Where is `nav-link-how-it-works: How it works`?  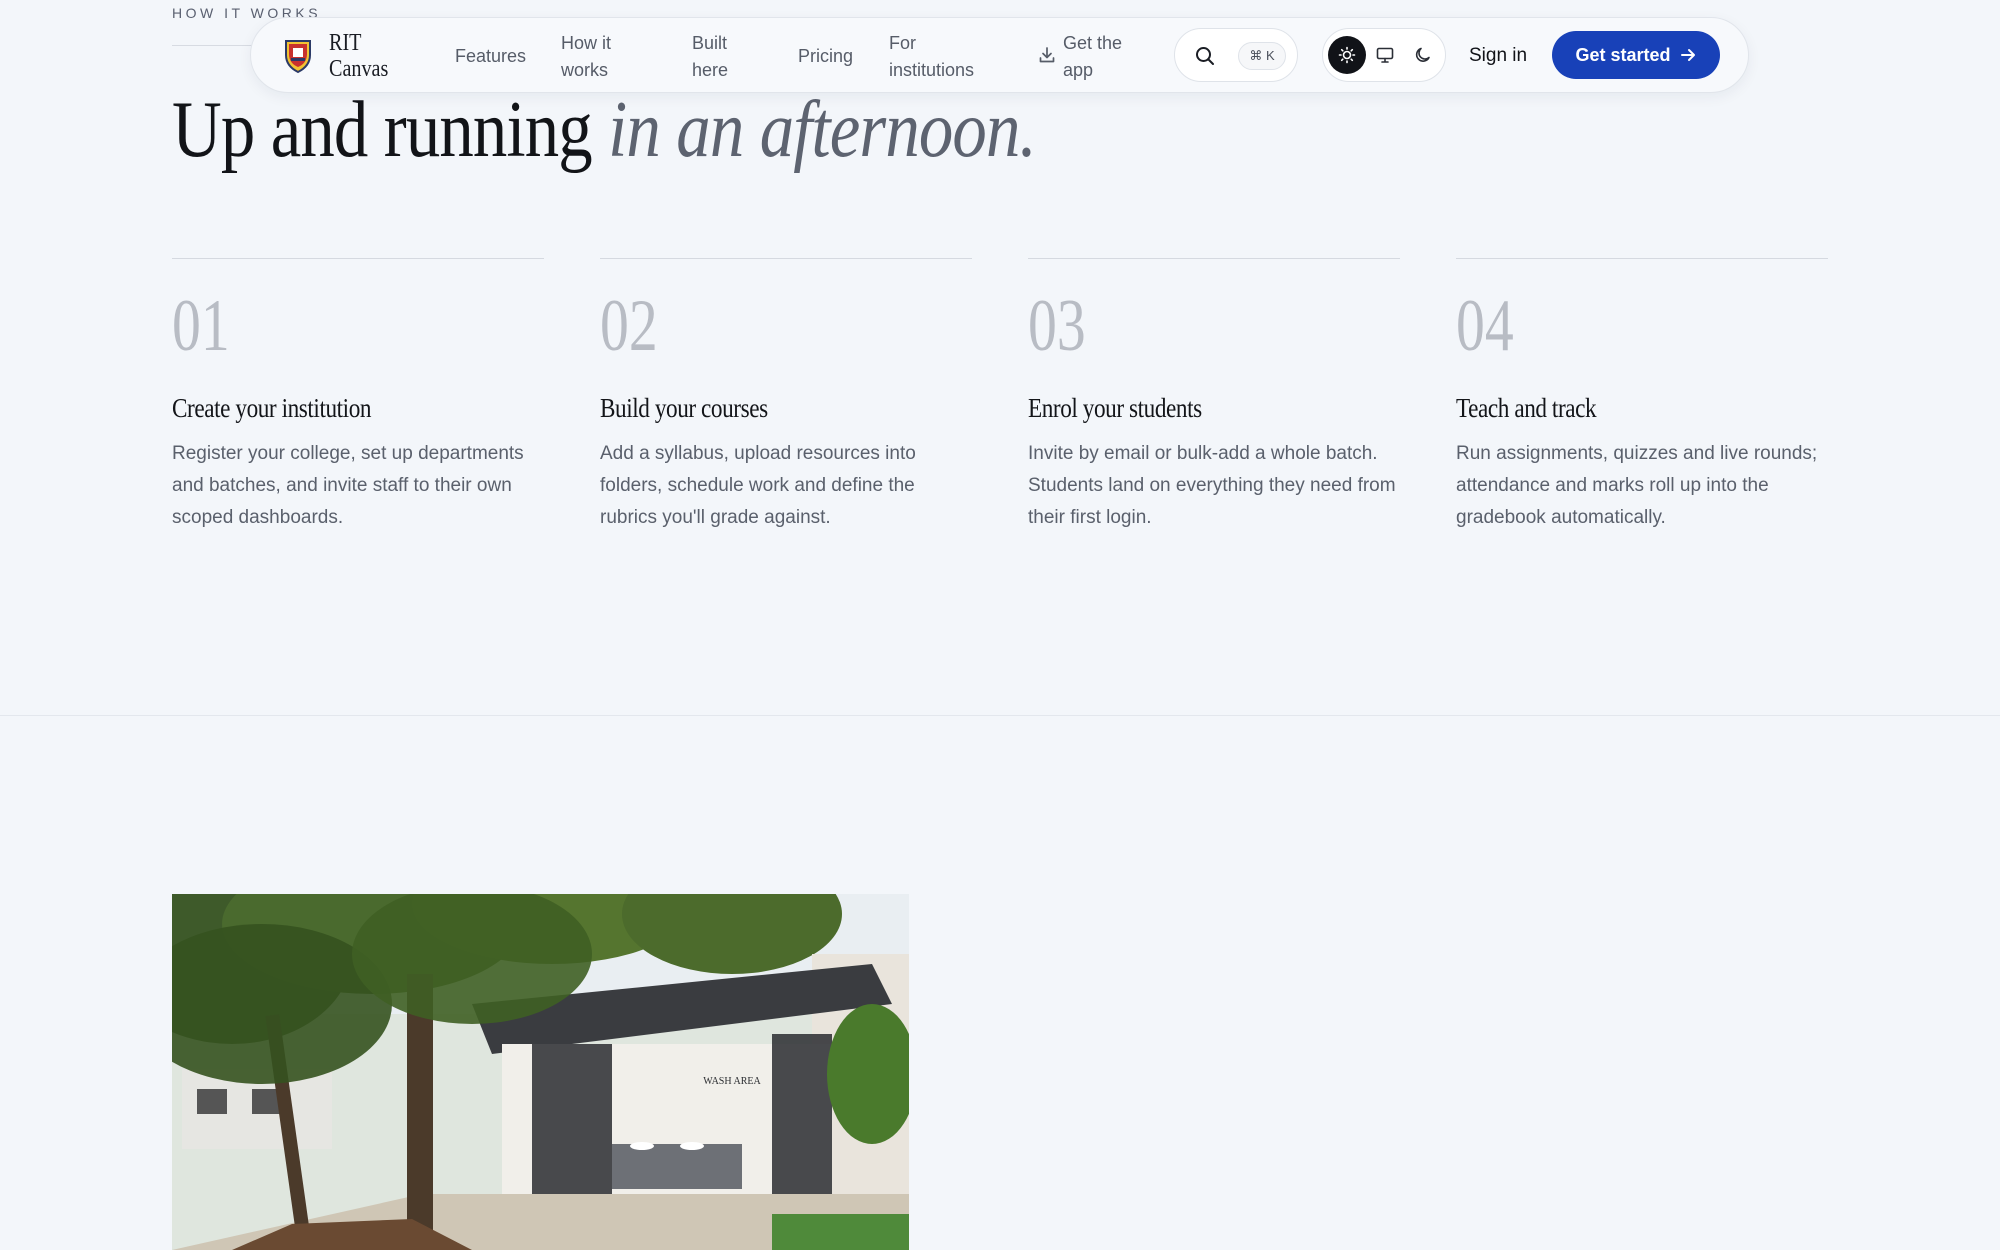 nav-link-how-it-works: How it works is located at coordinates (601, 57).